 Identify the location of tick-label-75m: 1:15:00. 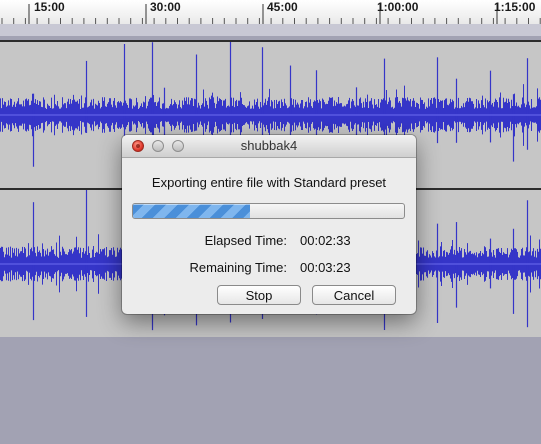
(515, 7).